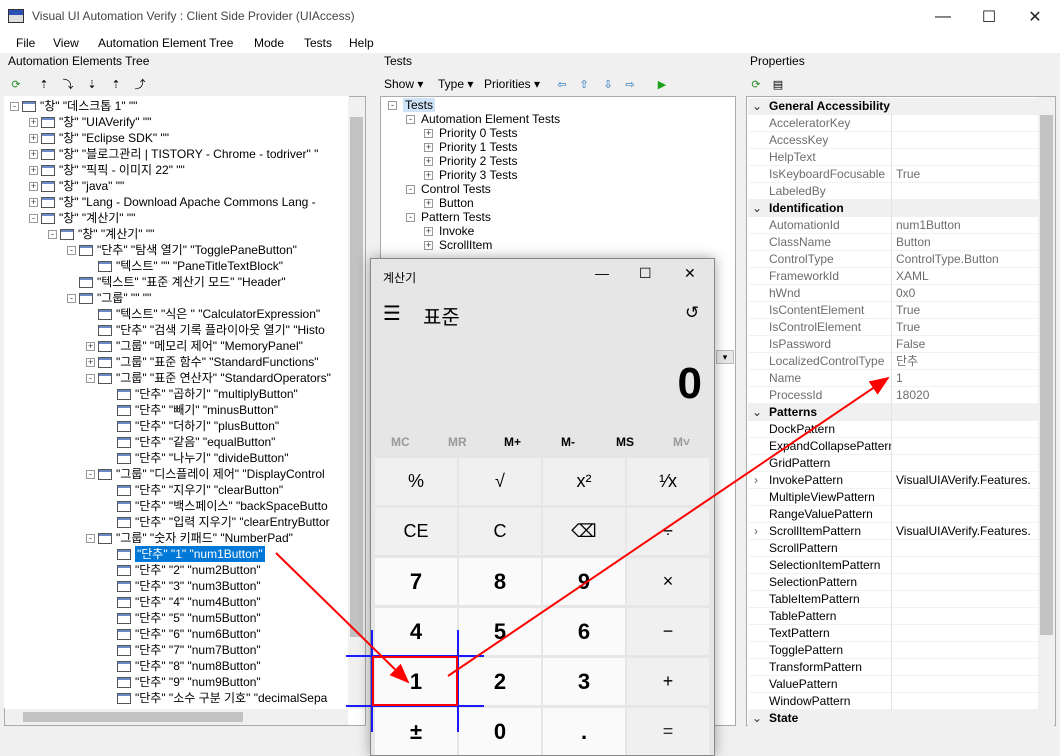 This screenshot has height=756, width=1060. Describe the element at coordinates (140, 84) in the screenshot. I see `nav-last-child-icon: ⤴` at that location.